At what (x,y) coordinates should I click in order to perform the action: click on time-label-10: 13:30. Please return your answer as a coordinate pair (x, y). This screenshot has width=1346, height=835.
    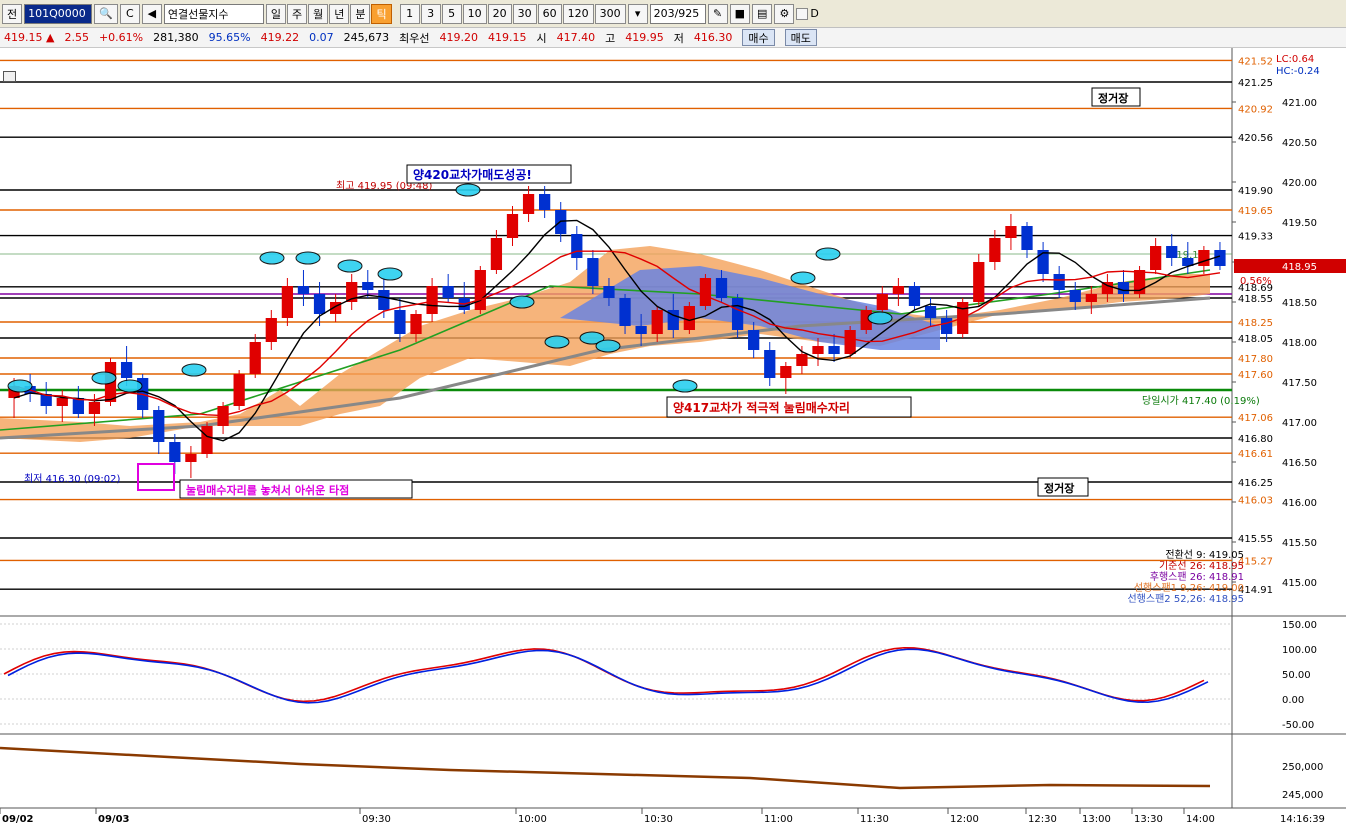
    Looking at the image, I should click on (1148, 819).